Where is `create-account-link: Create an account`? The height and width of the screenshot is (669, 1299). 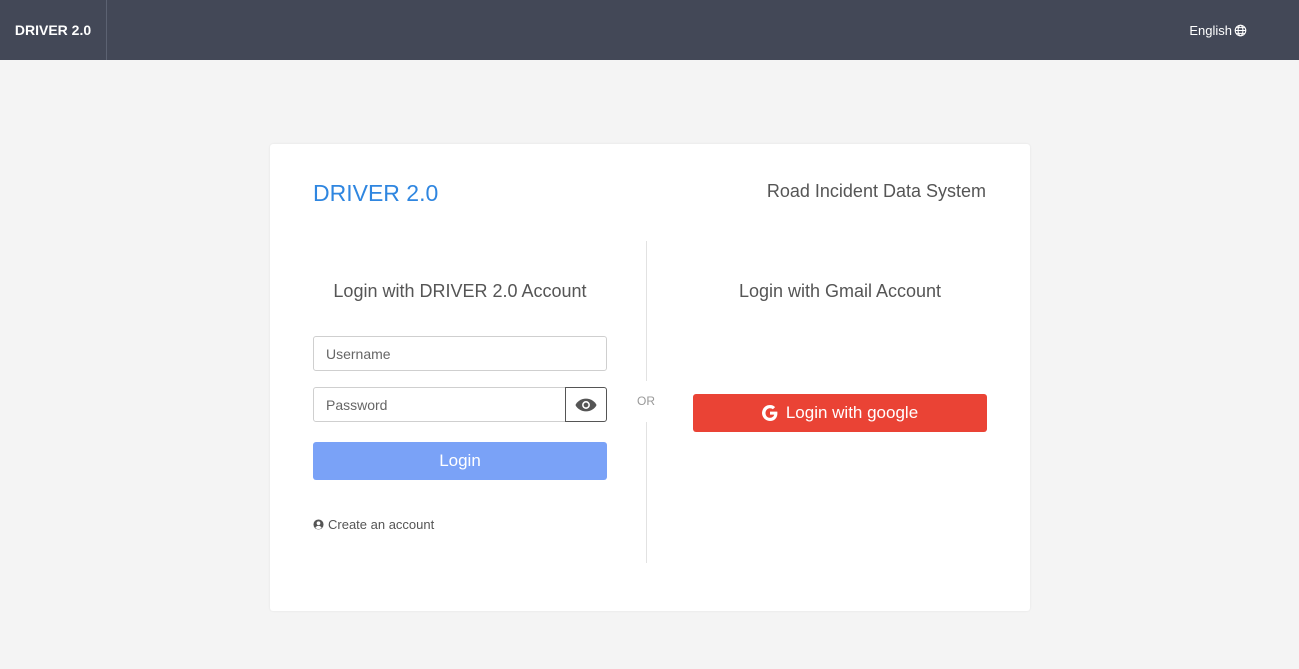 create-account-link: Create an account is located at coordinates (373, 524).